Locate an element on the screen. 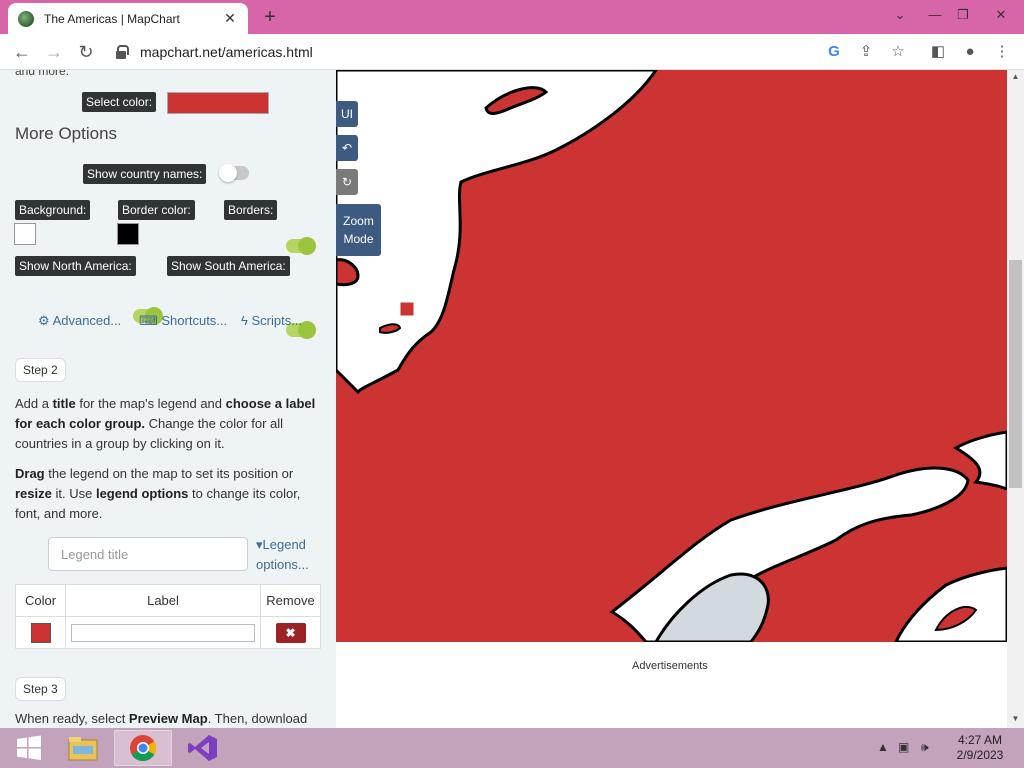 The image size is (1024, 768). keyboard-icon: ⌨ is located at coordinates (148, 320).